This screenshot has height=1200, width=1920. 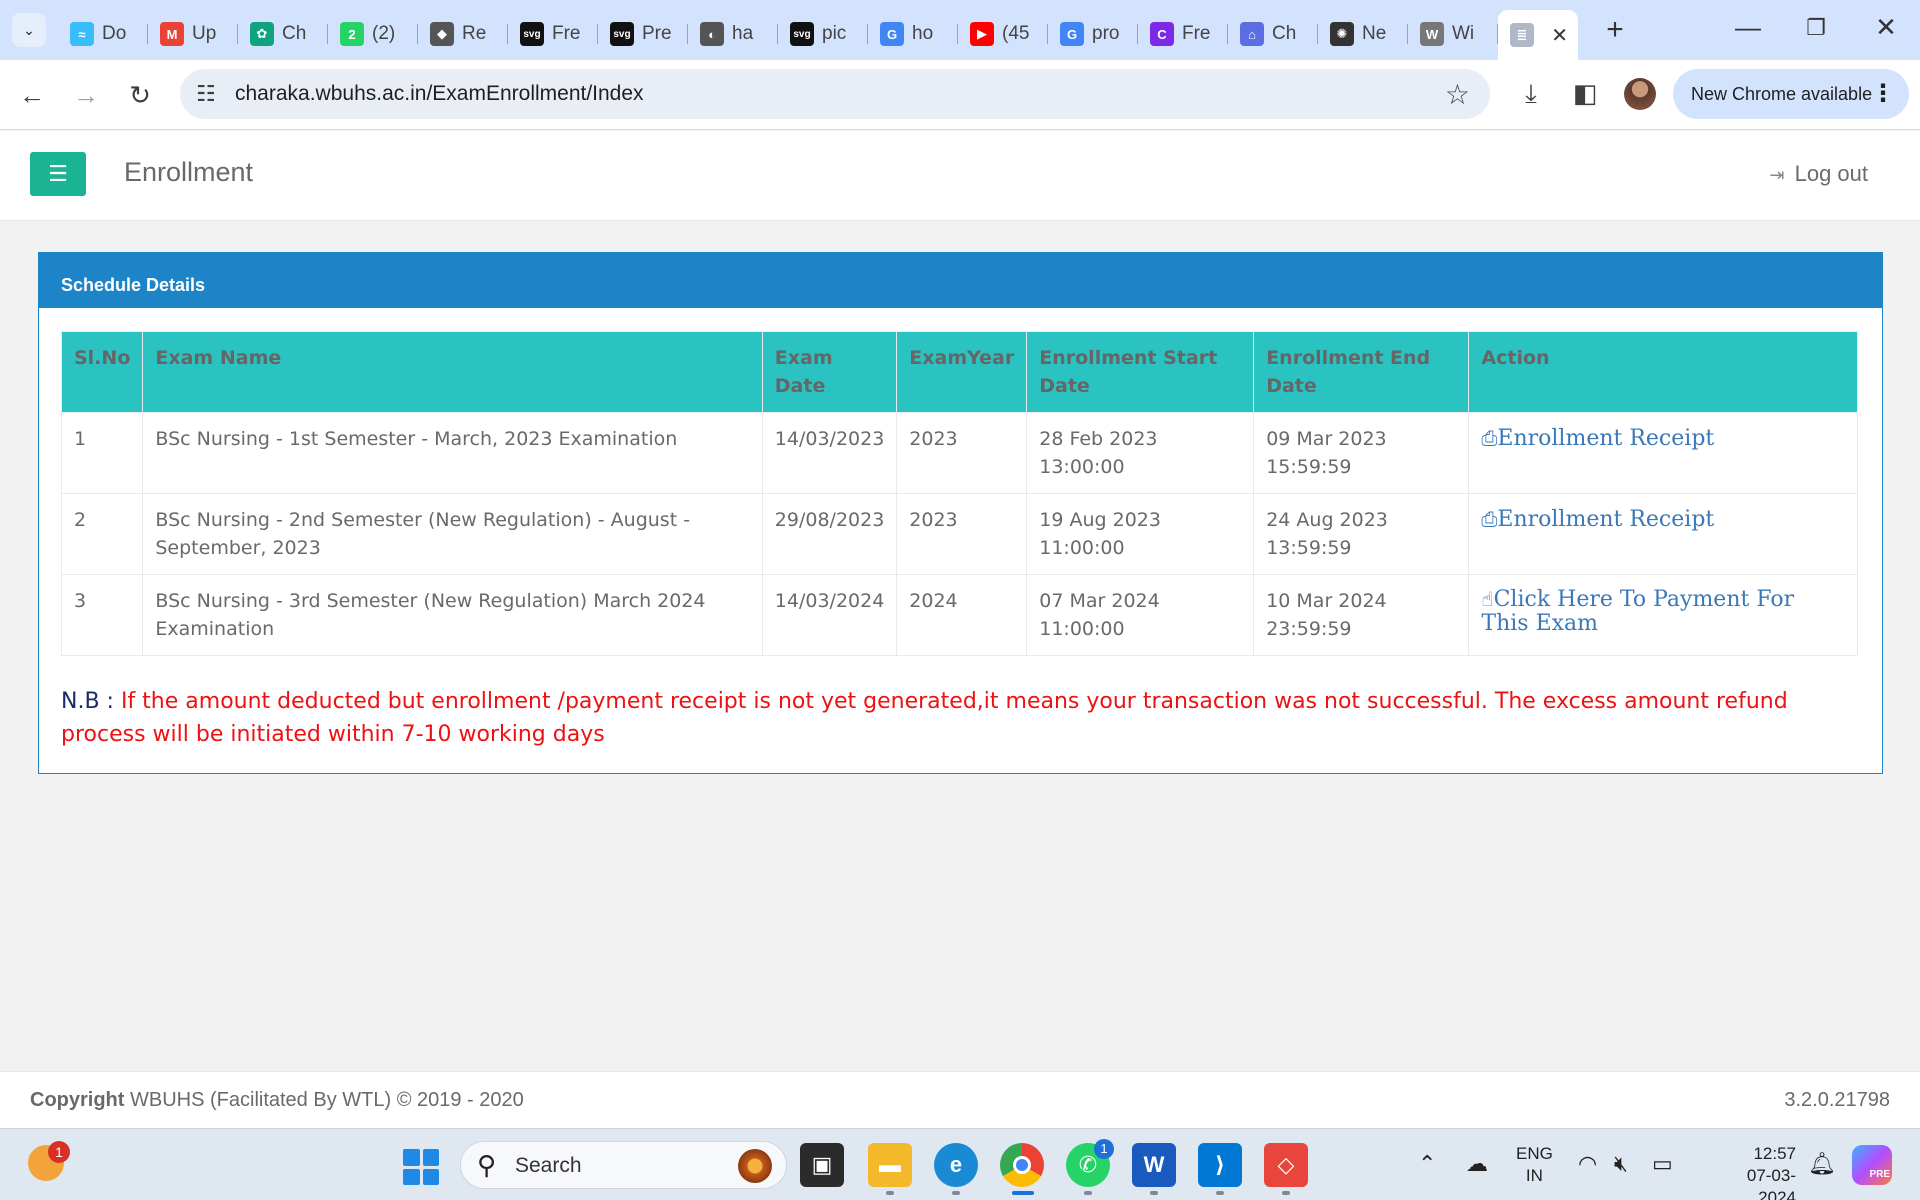 What do you see at coordinates (1093, 34) in the screenshot?
I see `browser-tab: Gpro` at bounding box center [1093, 34].